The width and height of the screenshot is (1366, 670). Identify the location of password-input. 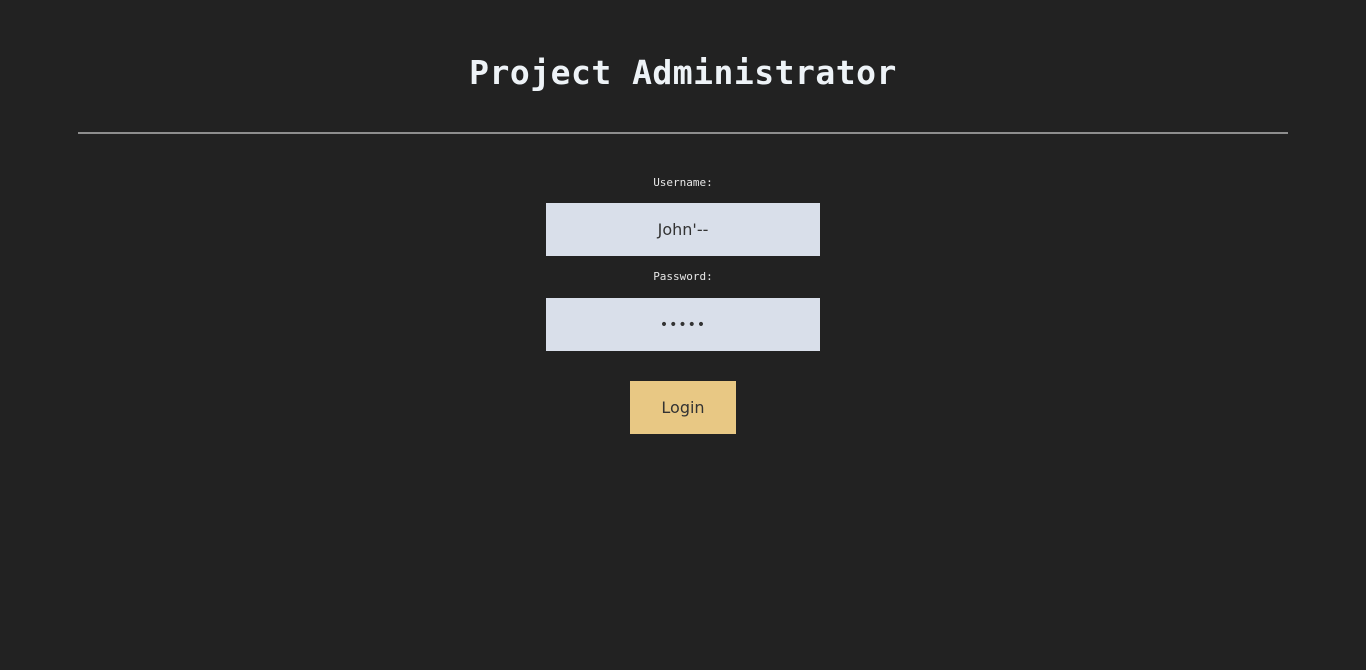
(683, 324).